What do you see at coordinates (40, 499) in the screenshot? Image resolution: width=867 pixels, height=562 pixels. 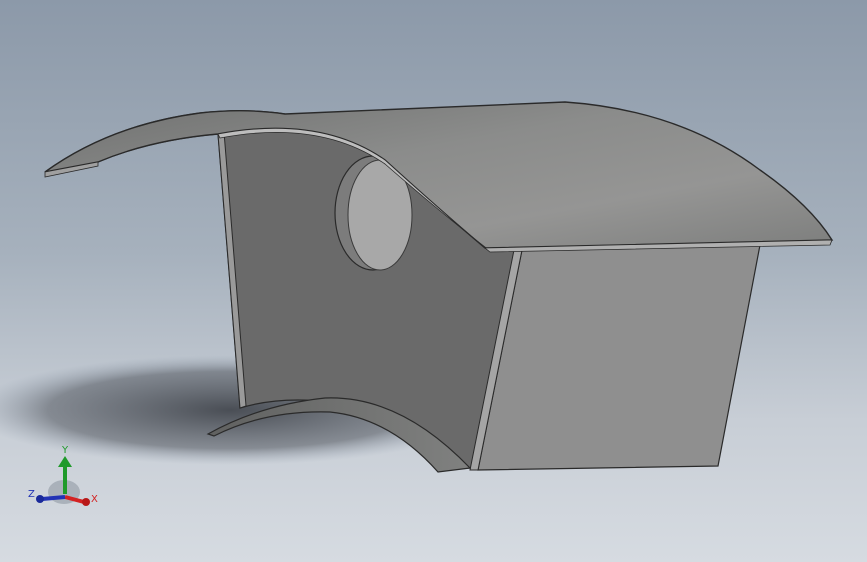 I see `z-axis-tip-icon` at bounding box center [40, 499].